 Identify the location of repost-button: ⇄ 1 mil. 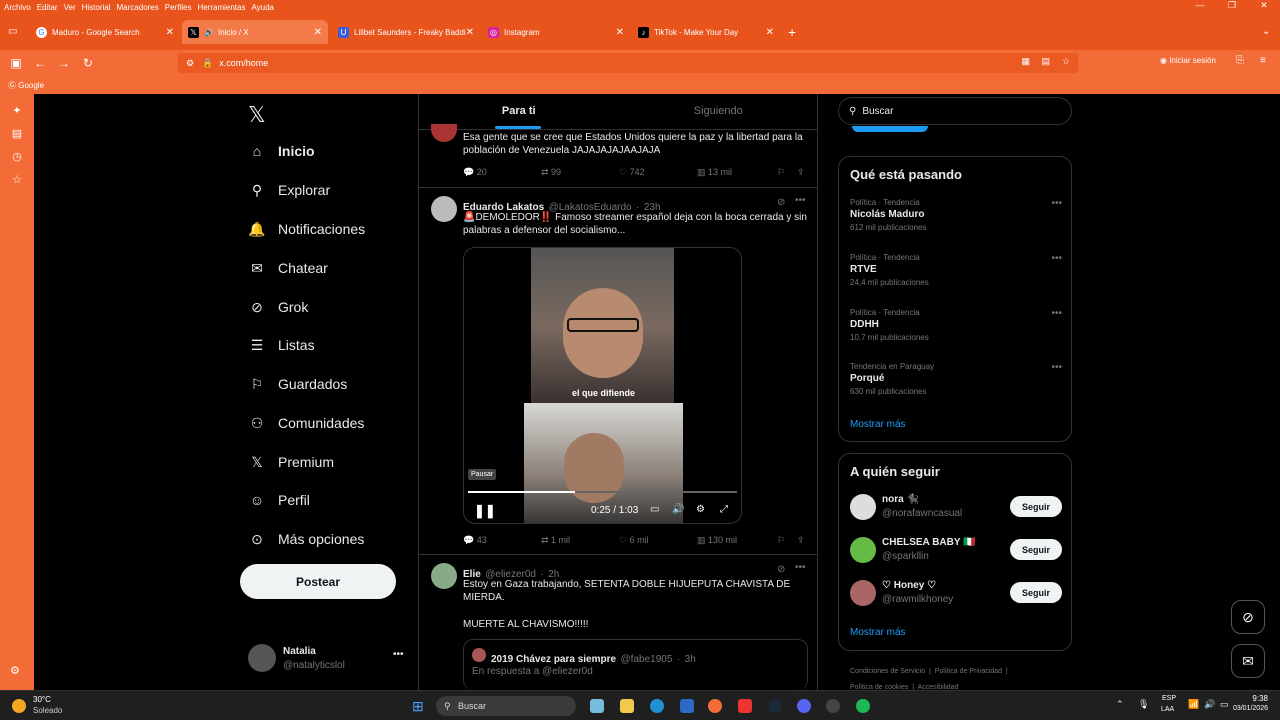
(580, 540).